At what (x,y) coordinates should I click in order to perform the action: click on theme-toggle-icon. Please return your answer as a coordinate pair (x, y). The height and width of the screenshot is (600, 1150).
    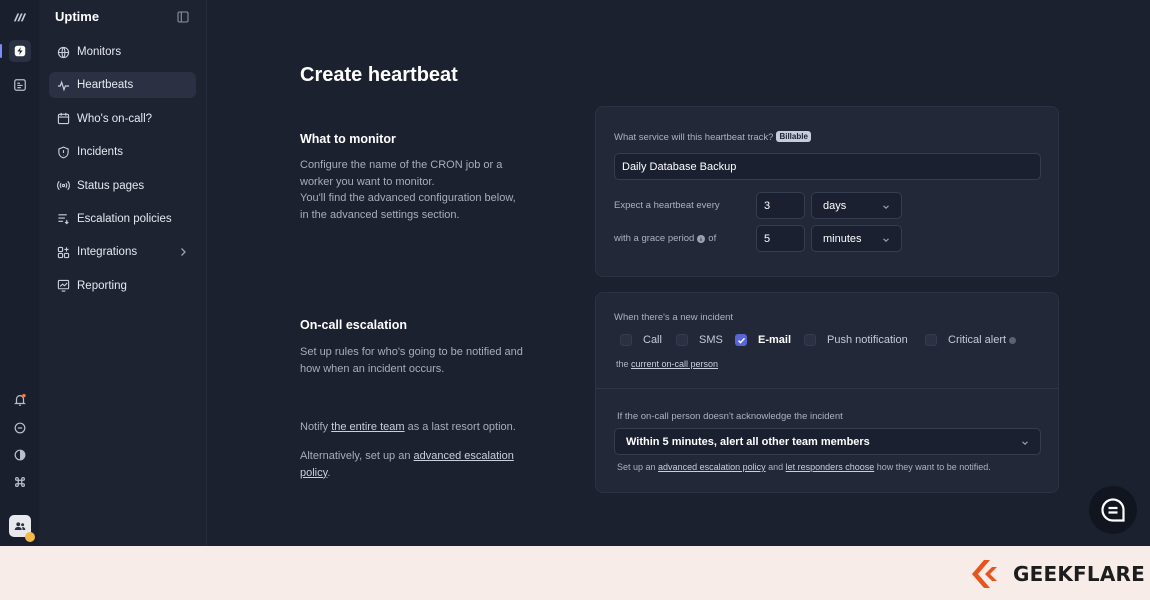
    Looking at the image, I should click on (20, 455).